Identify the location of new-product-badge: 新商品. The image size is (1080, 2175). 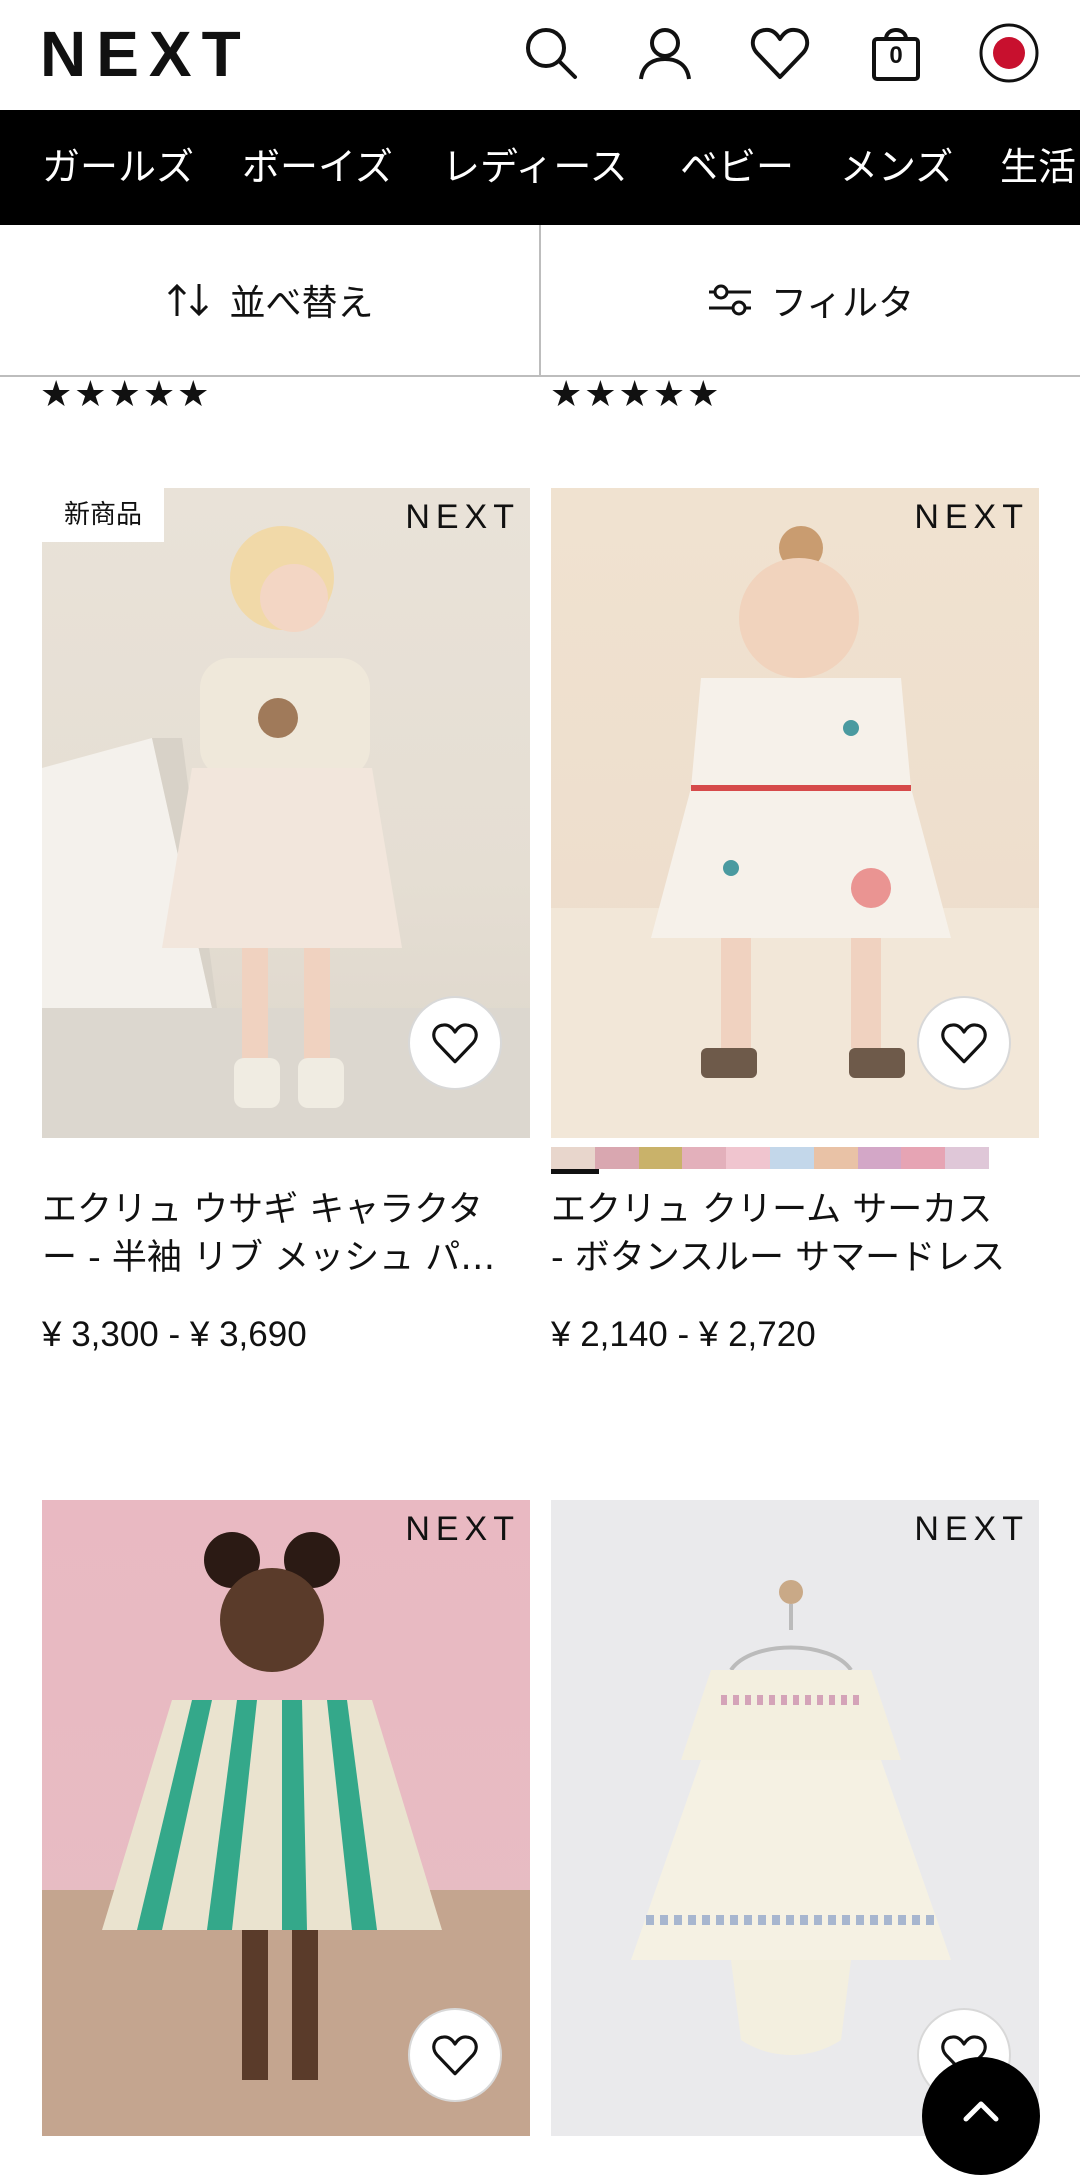
(103, 515).